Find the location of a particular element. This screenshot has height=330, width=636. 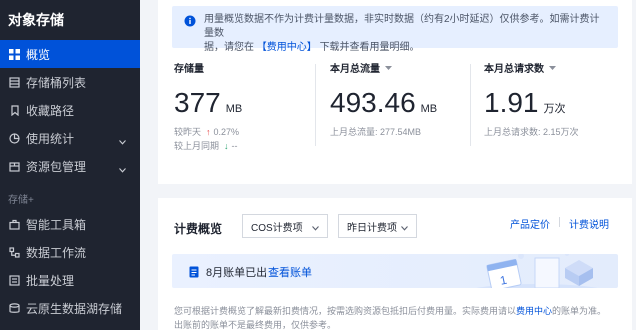

info-icon is located at coordinates (190, 23).